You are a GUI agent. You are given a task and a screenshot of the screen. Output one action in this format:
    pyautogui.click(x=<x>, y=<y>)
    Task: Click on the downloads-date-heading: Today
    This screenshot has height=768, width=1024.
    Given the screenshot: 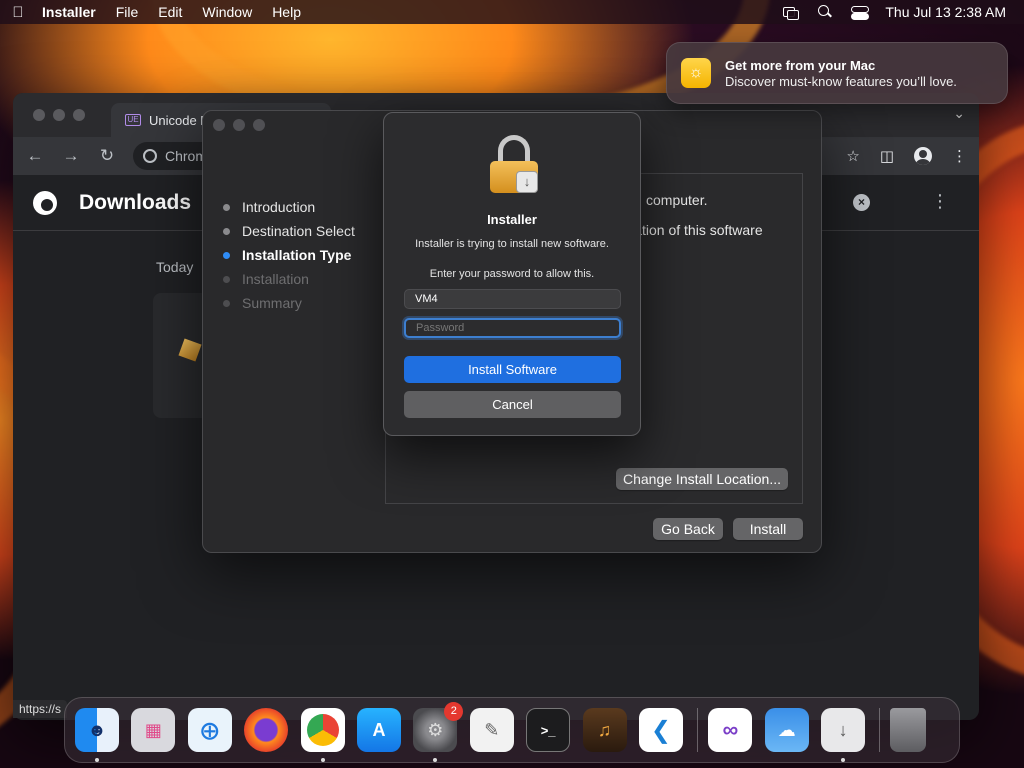 What is the action you would take?
    pyautogui.click(x=175, y=267)
    